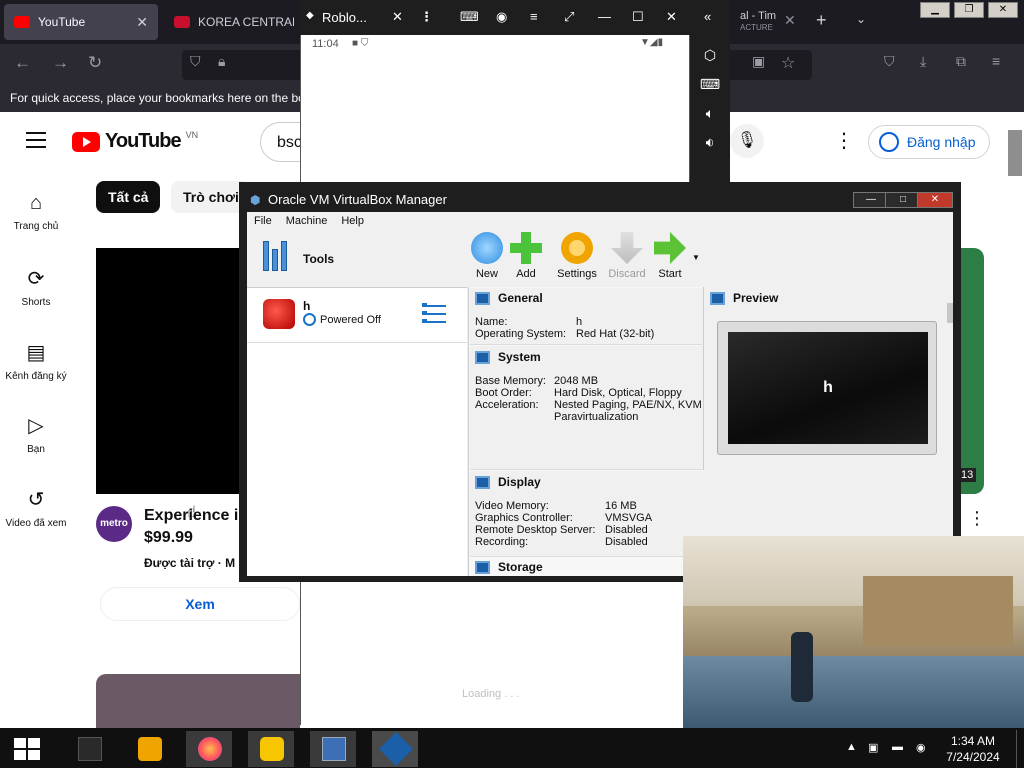 The height and width of the screenshot is (768, 1024). Describe the element at coordinates (234, 22) in the screenshot. I see `tab-korea-central: KOREA CENTRAL T` at that location.